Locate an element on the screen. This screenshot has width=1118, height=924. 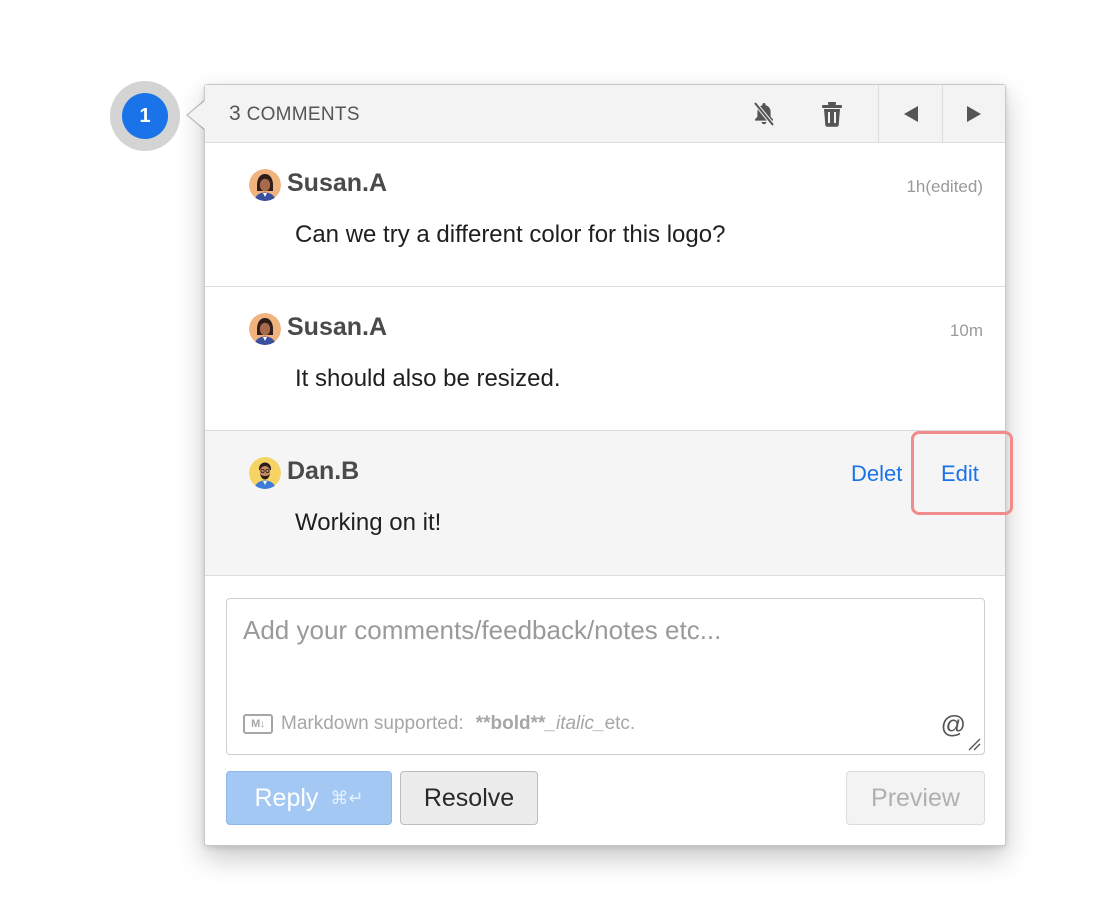
markdown-italic-example: _italic_ is located at coordinates (575, 723).